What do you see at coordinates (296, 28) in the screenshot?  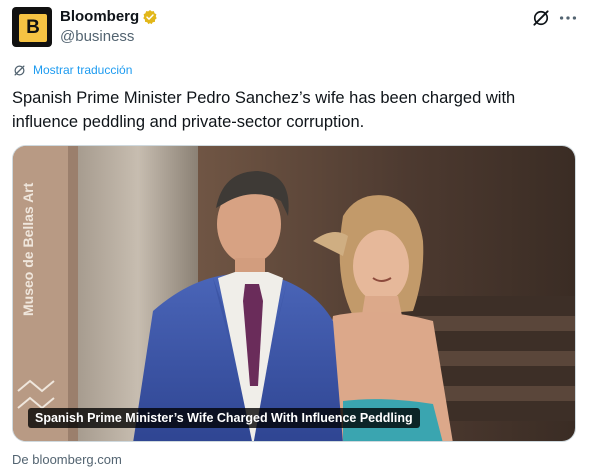 I see `tweet-header: B Bloomberg @business` at bounding box center [296, 28].